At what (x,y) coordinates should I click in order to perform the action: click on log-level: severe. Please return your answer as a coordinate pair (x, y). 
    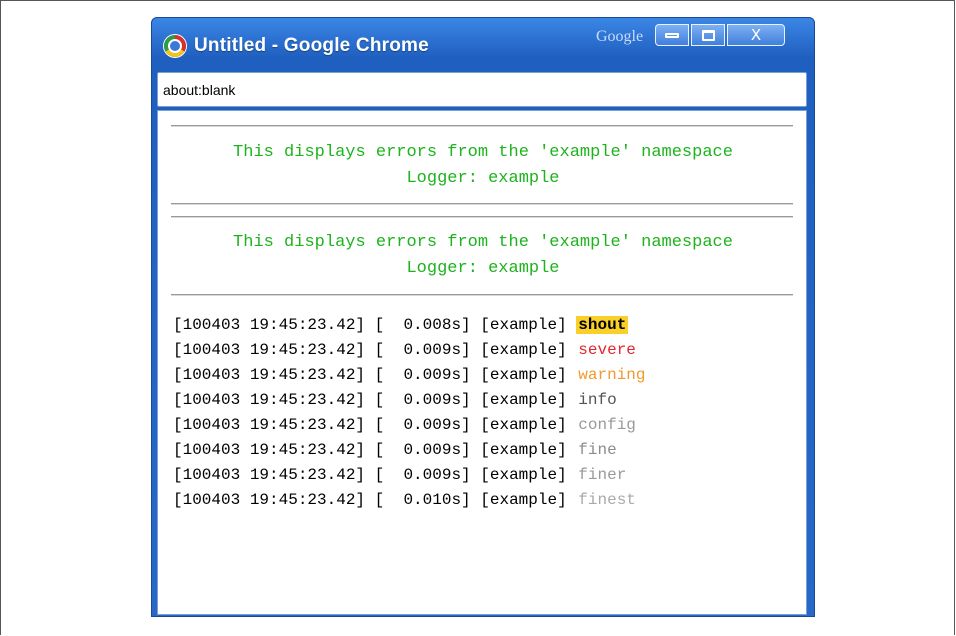
    Looking at the image, I should click on (607, 350).